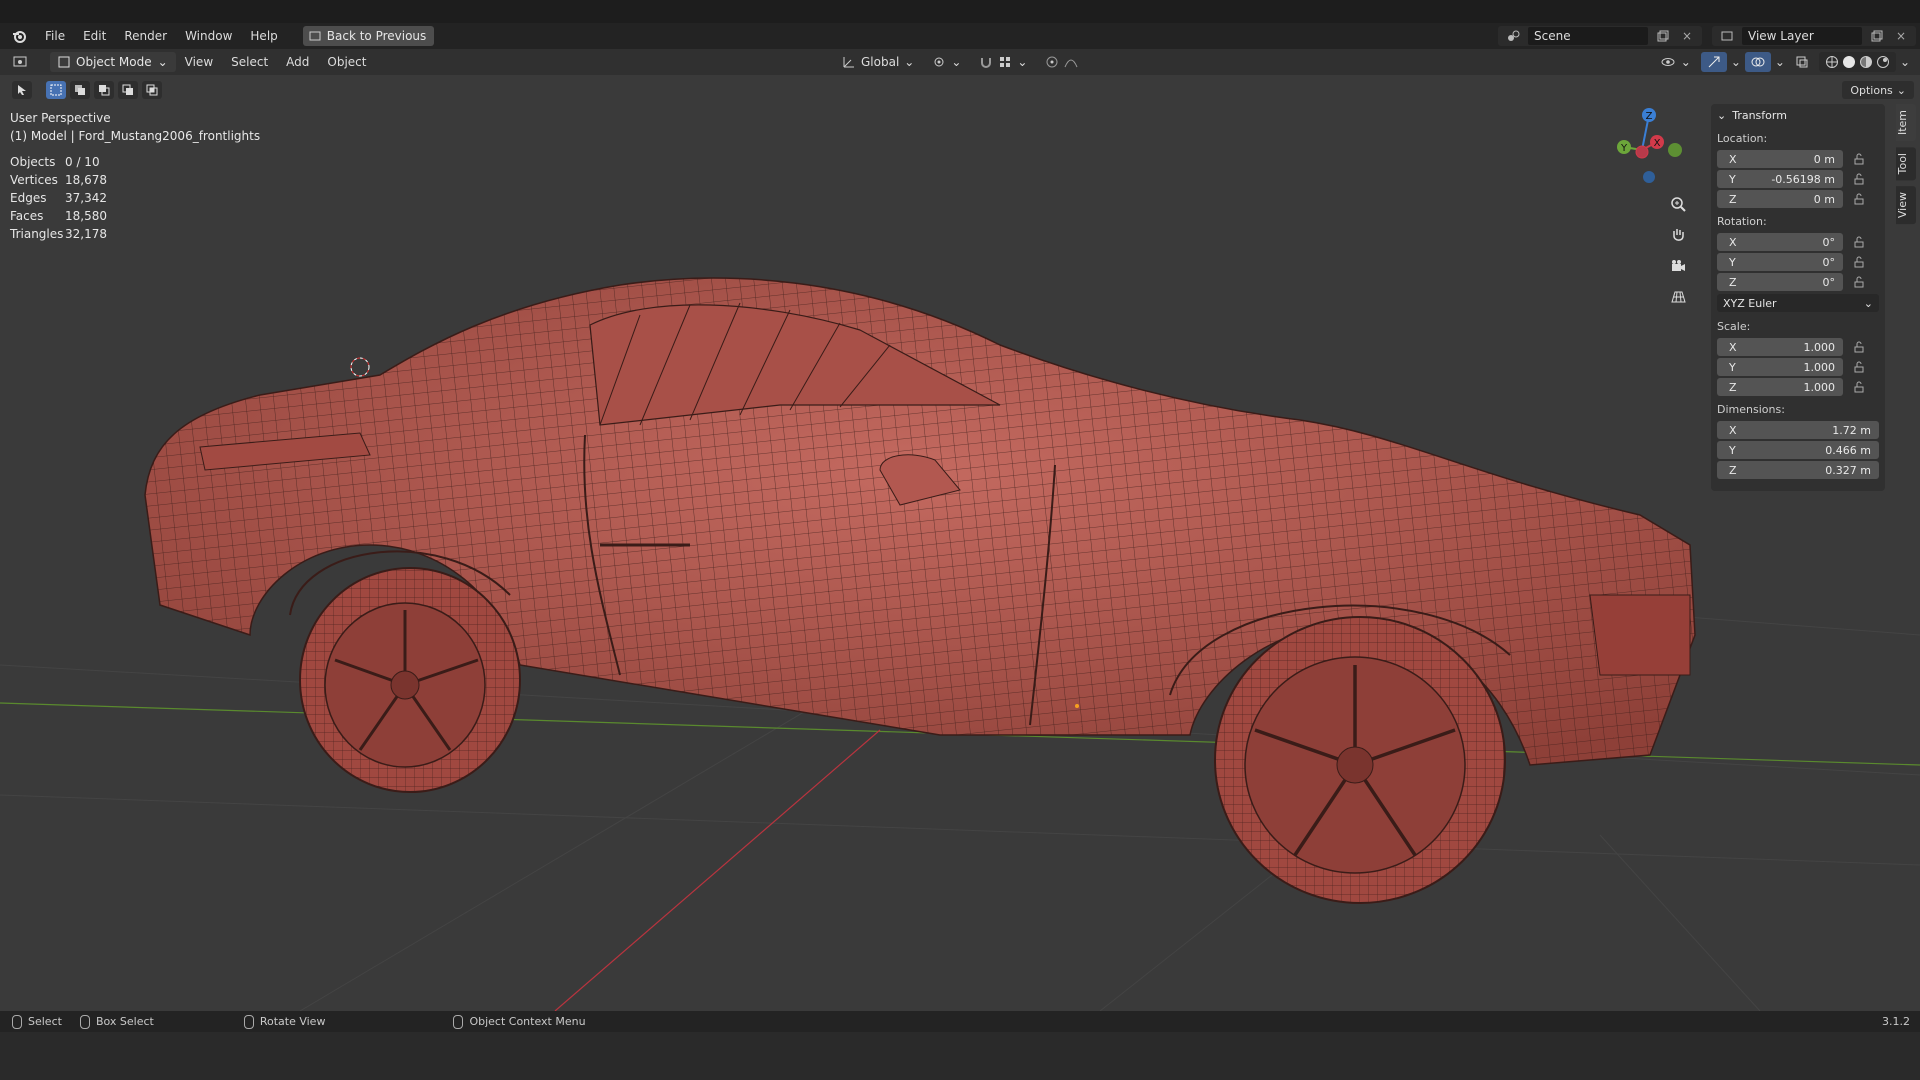  Describe the element at coordinates (1780, 367) in the screenshot. I see `scale-y-field: Y 1.000` at that location.